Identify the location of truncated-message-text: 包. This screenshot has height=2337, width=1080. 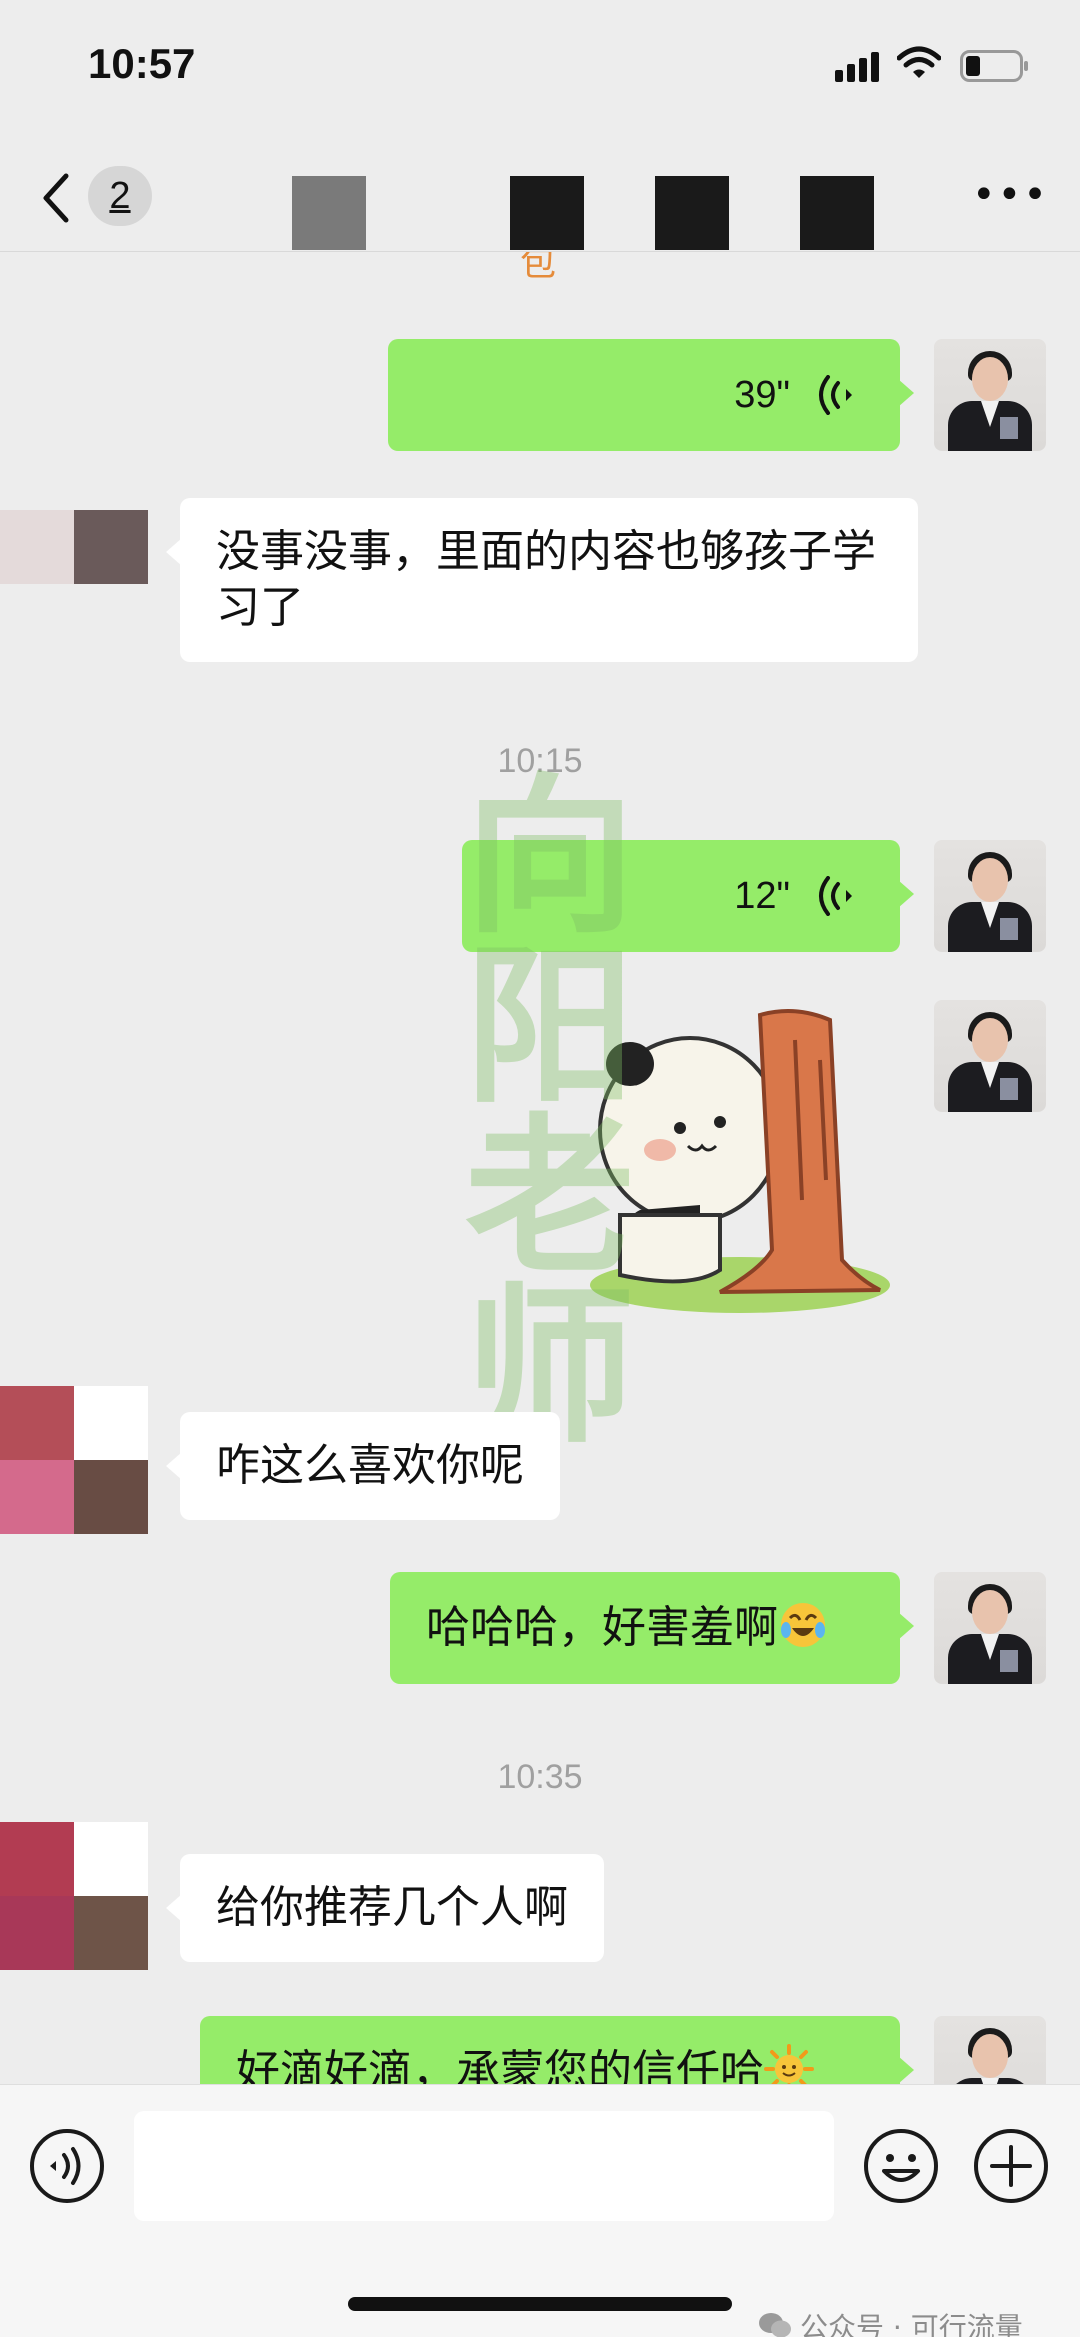
(538, 268).